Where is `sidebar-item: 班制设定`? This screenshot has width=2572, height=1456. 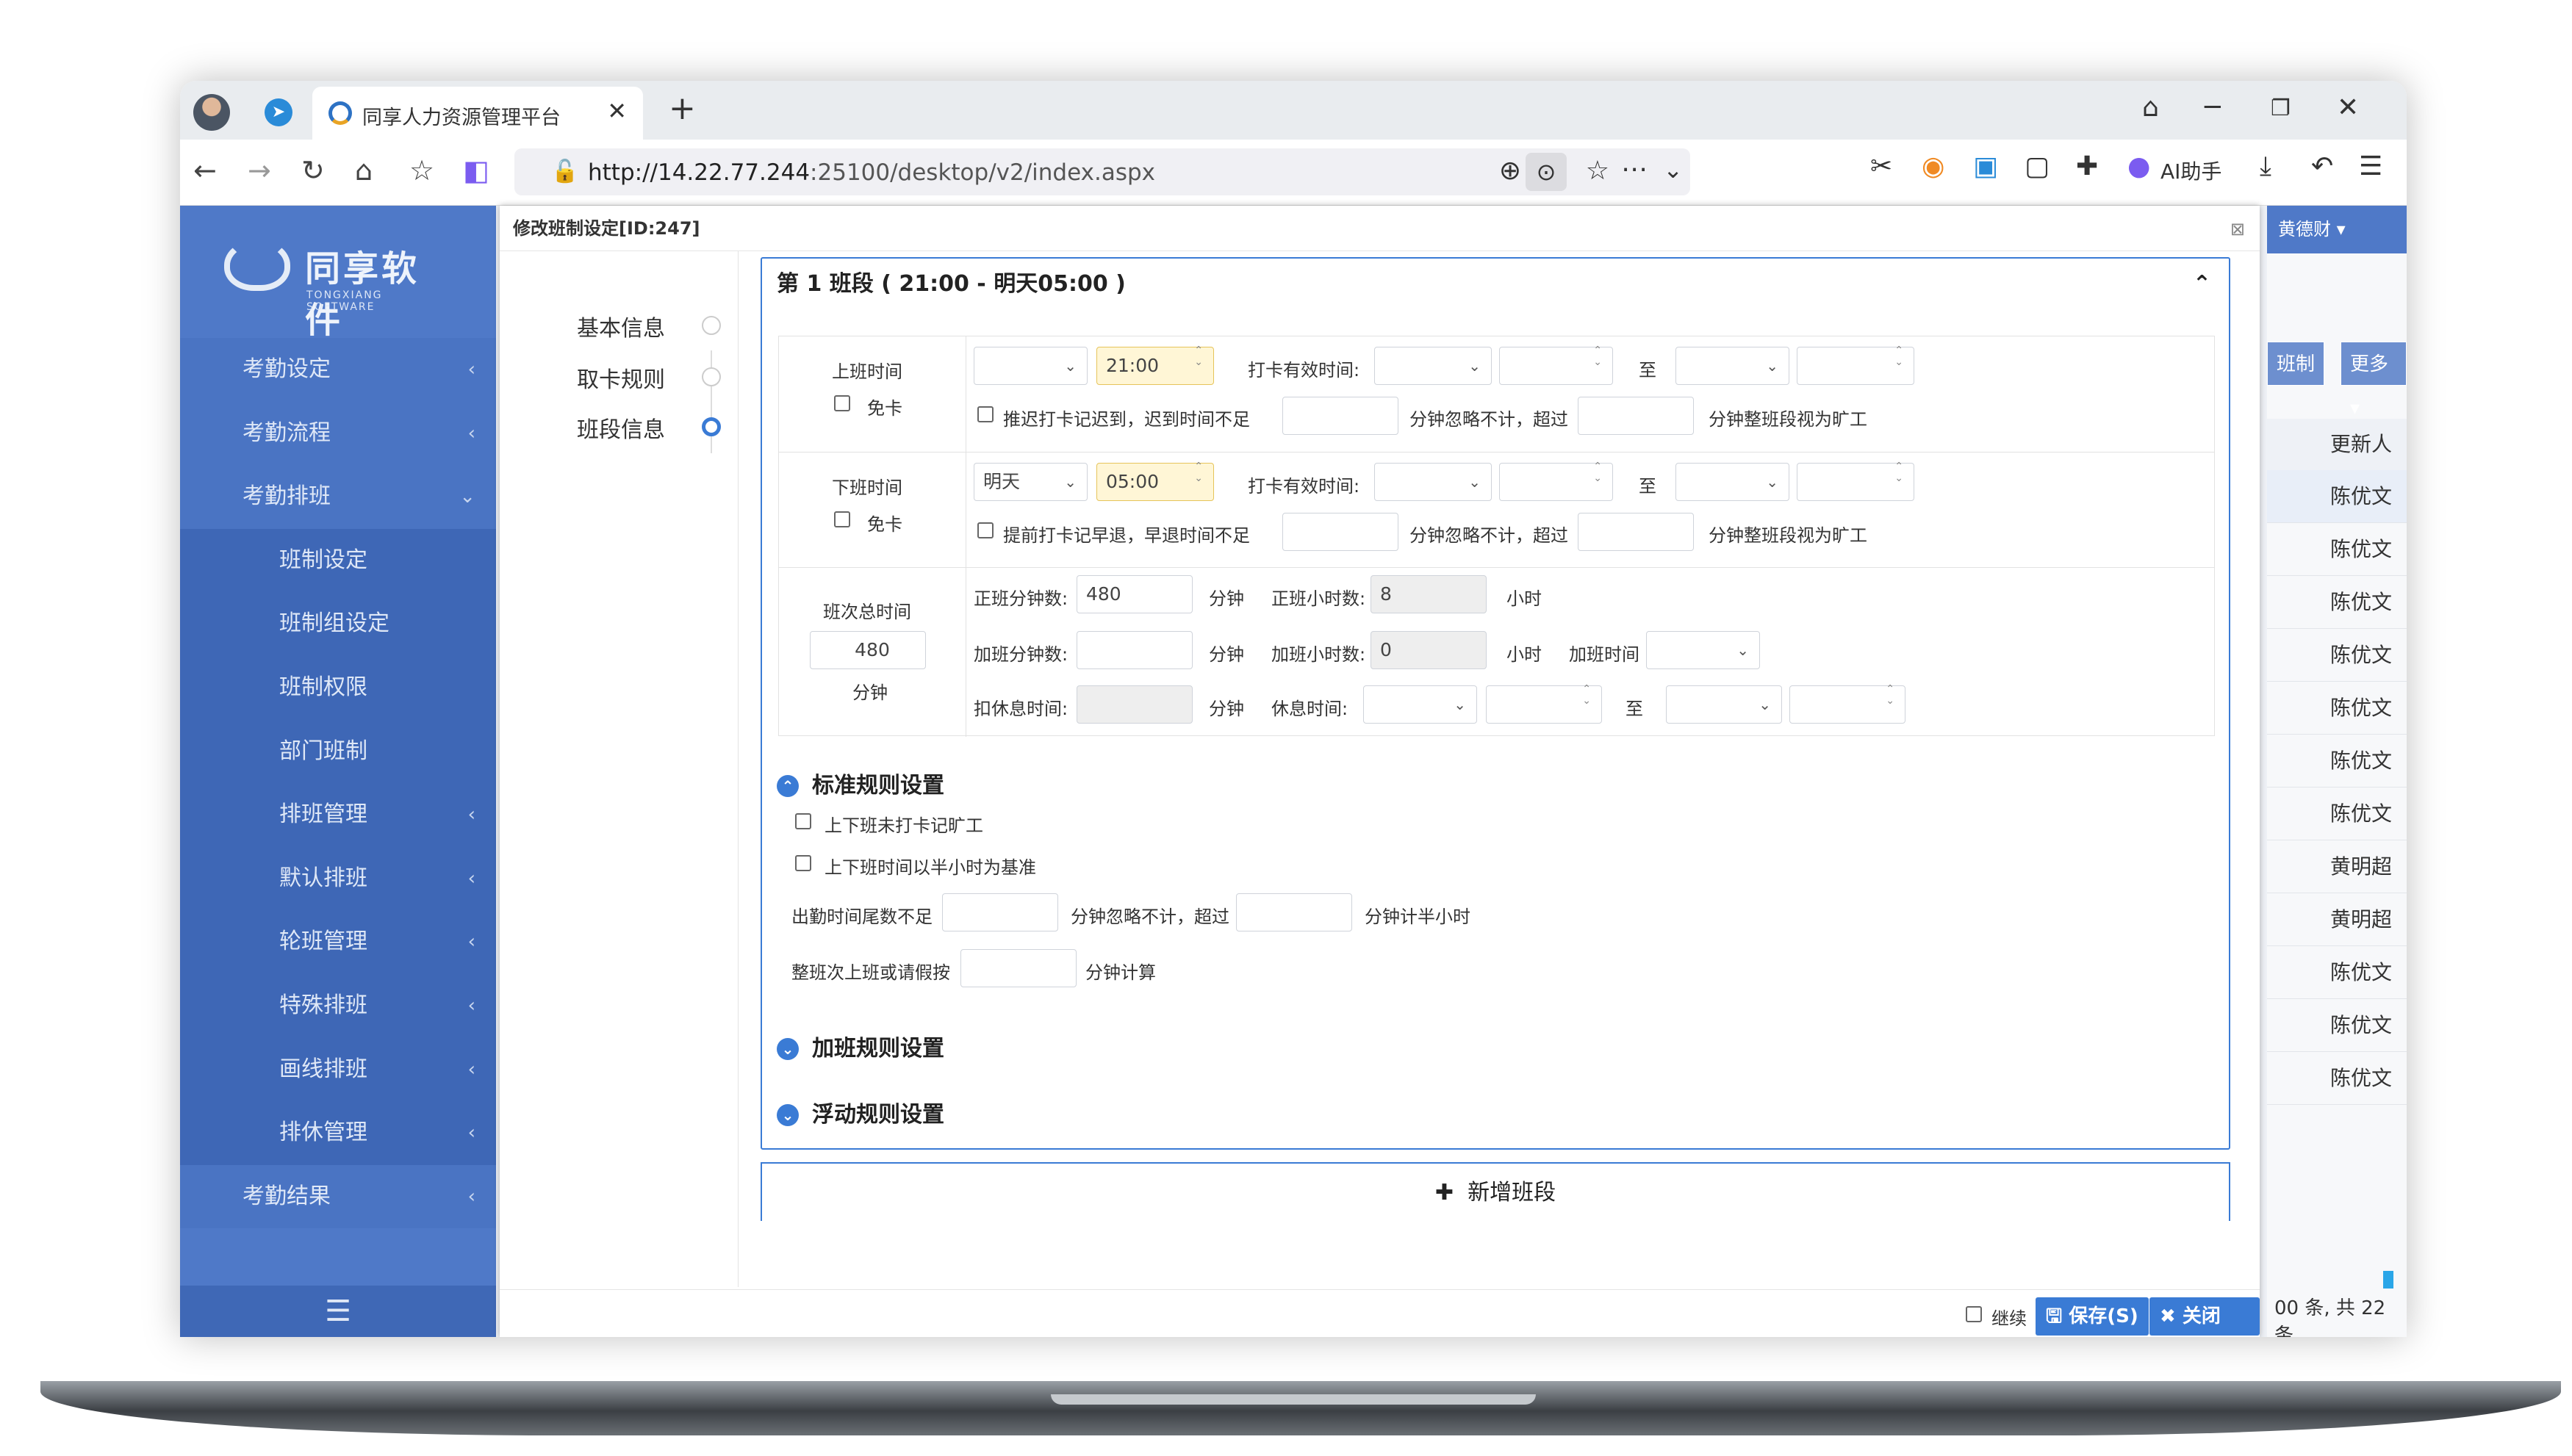 sidebar-item: 班制设定 is located at coordinates (338, 560).